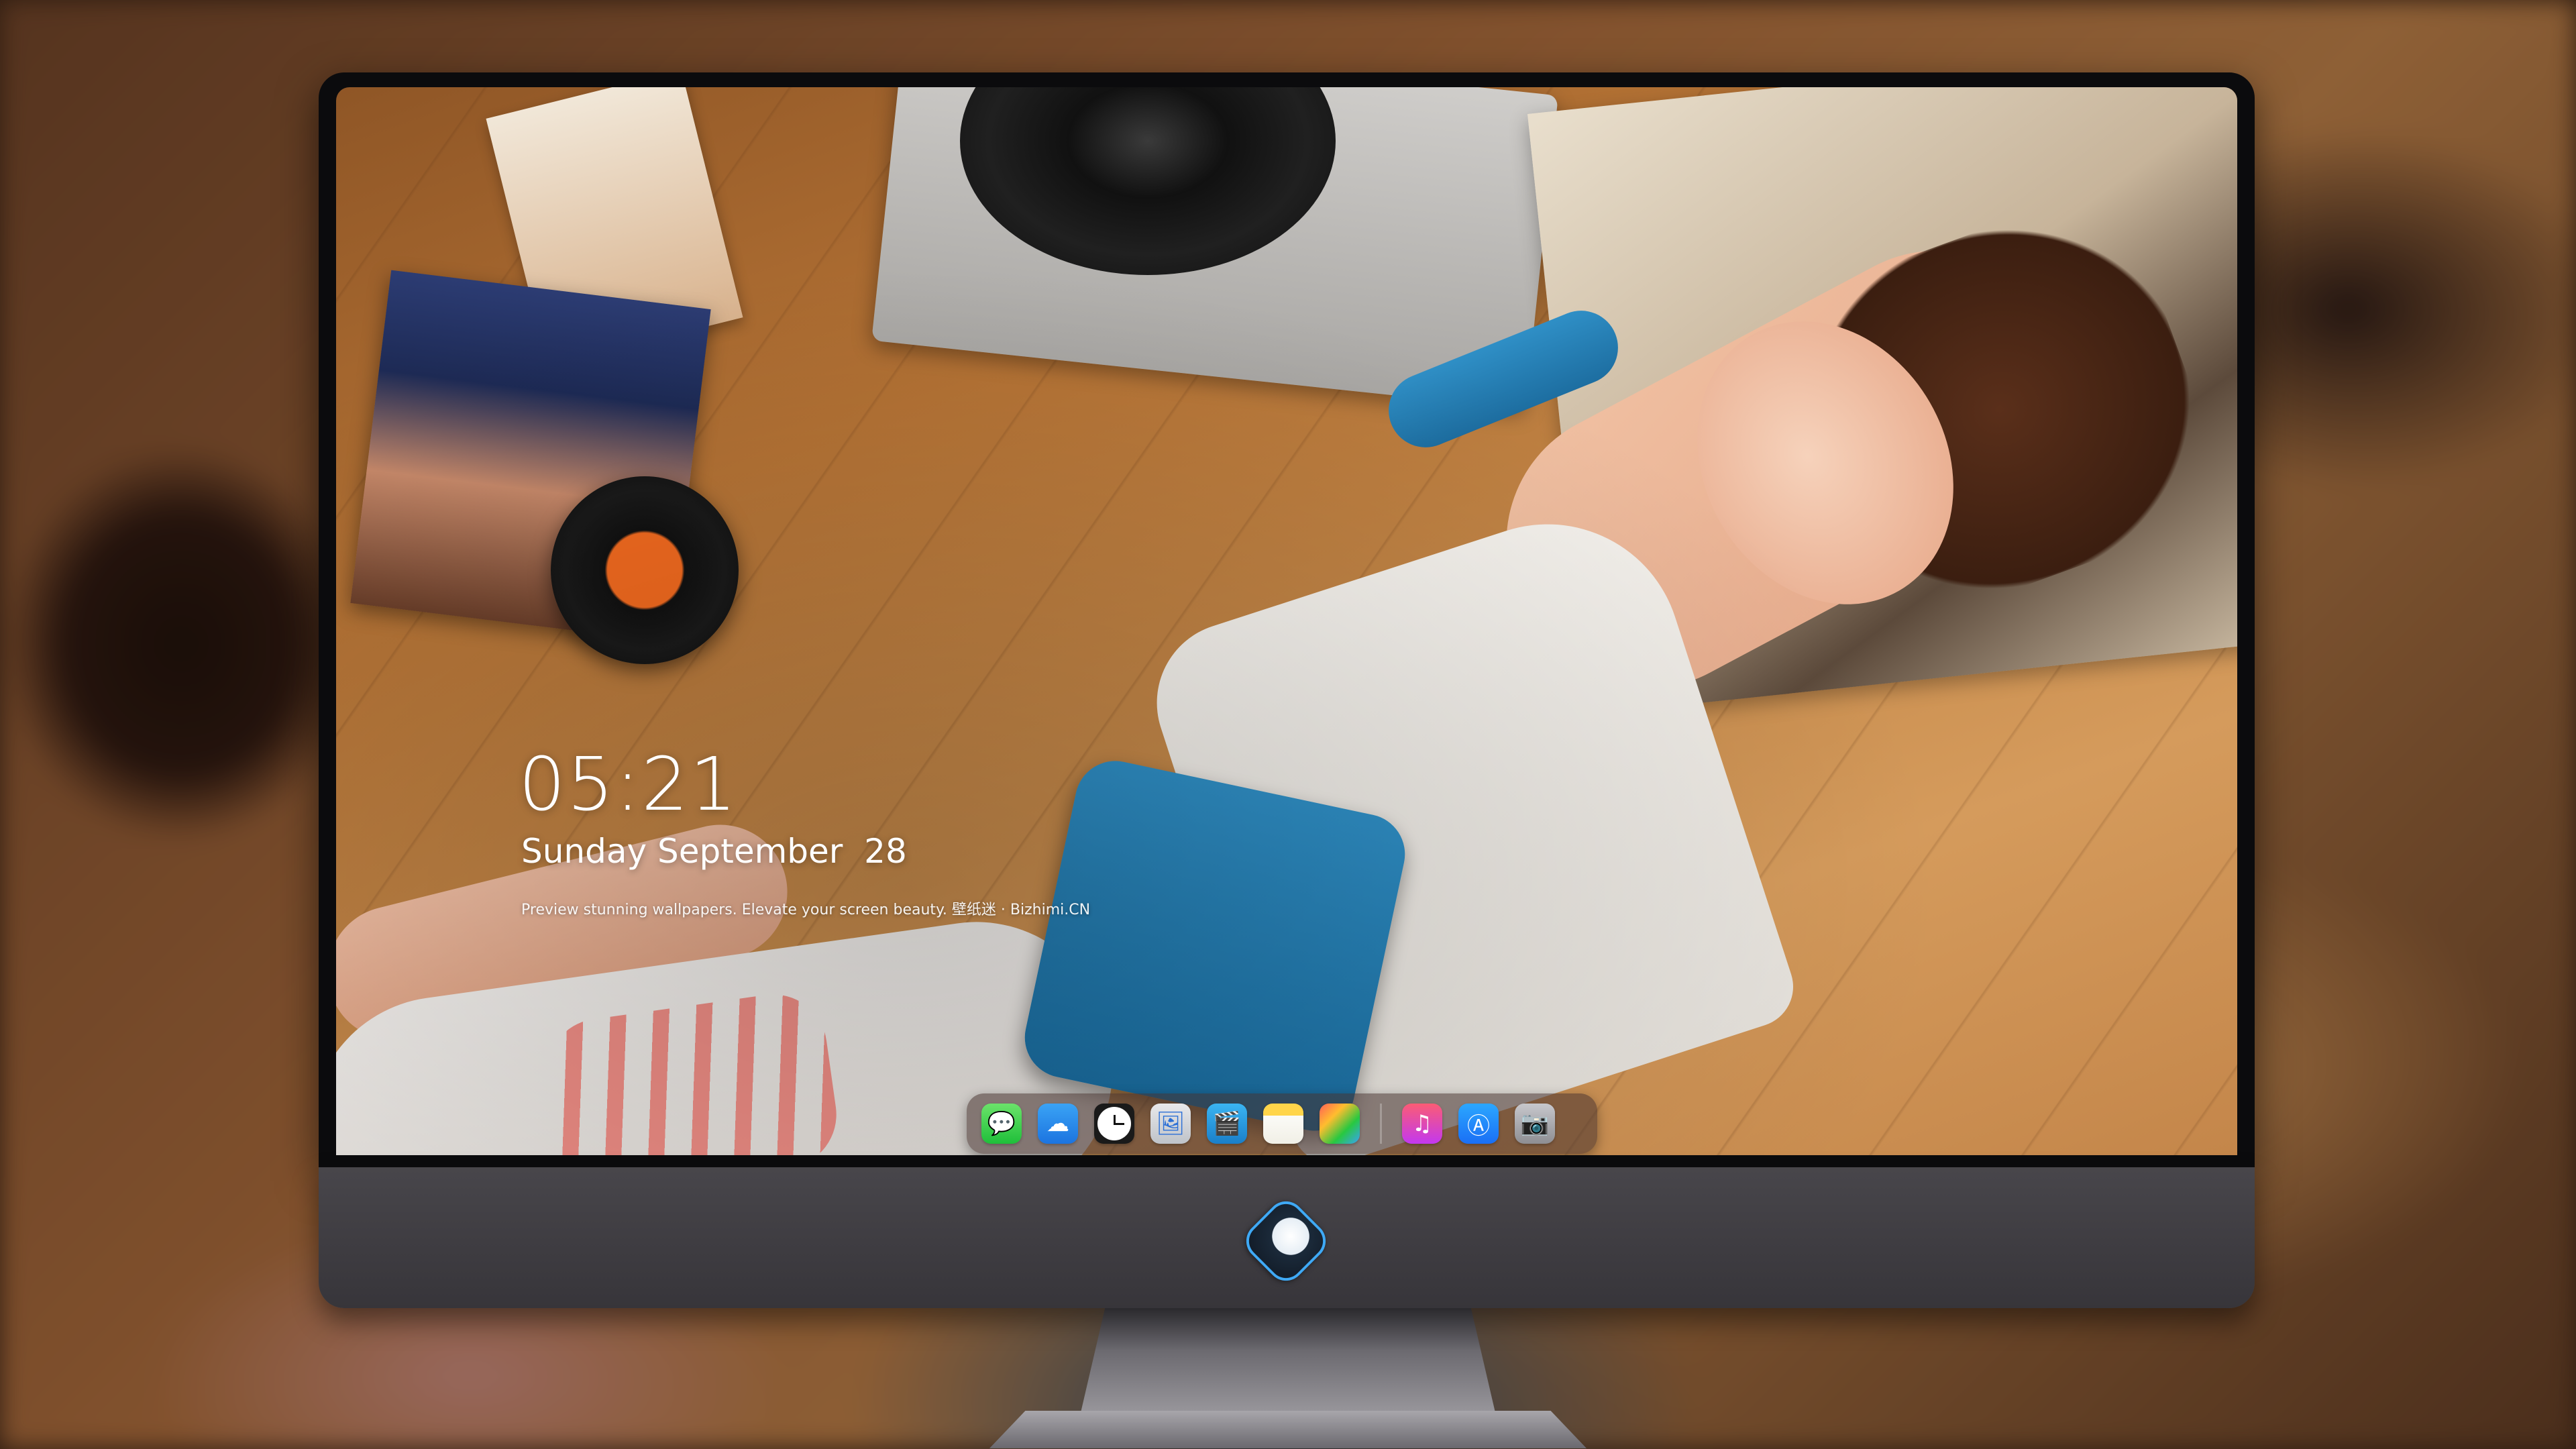 Image resolution: width=2576 pixels, height=1449 pixels. What do you see at coordinates (1422, 1124) in the screenshot?
I see `music-icon: ♫` at bounding box center [1422, 1124].